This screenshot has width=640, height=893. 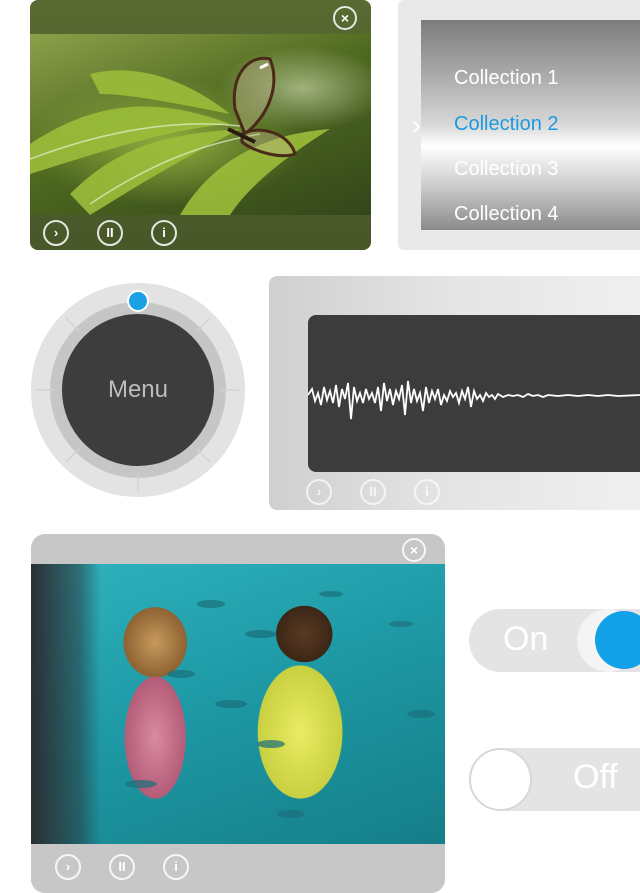 What do you see at coordinates (554, 640) in the screenshot?
I see `toggle-on: On` at bounding box center [554, 640].